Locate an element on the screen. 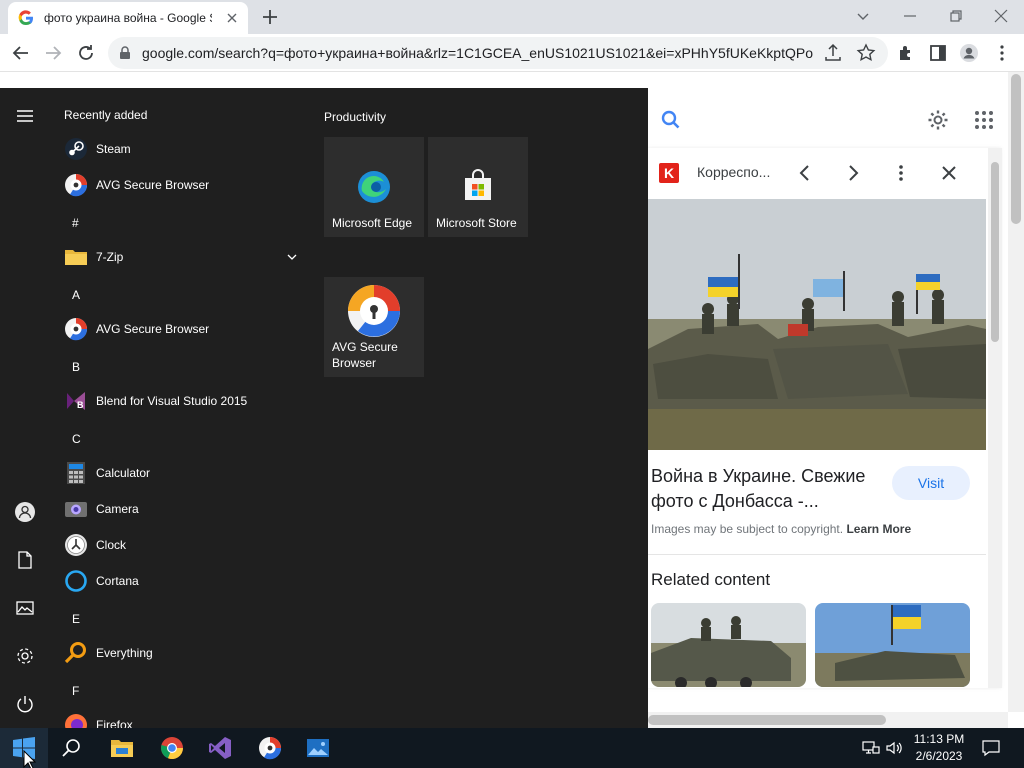 The width and height of the screenshot is (1024, 768). panel-divider is located at coordinates (817, 554).